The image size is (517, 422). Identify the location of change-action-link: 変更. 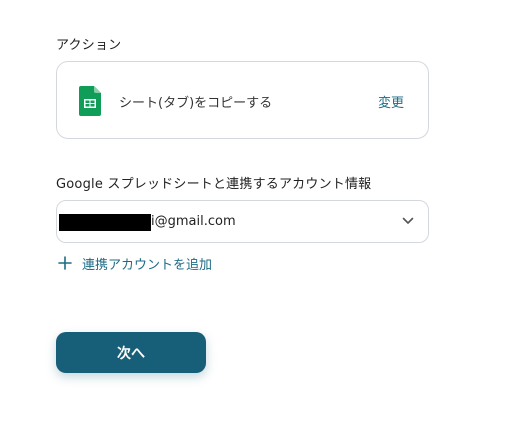
(391, 101).